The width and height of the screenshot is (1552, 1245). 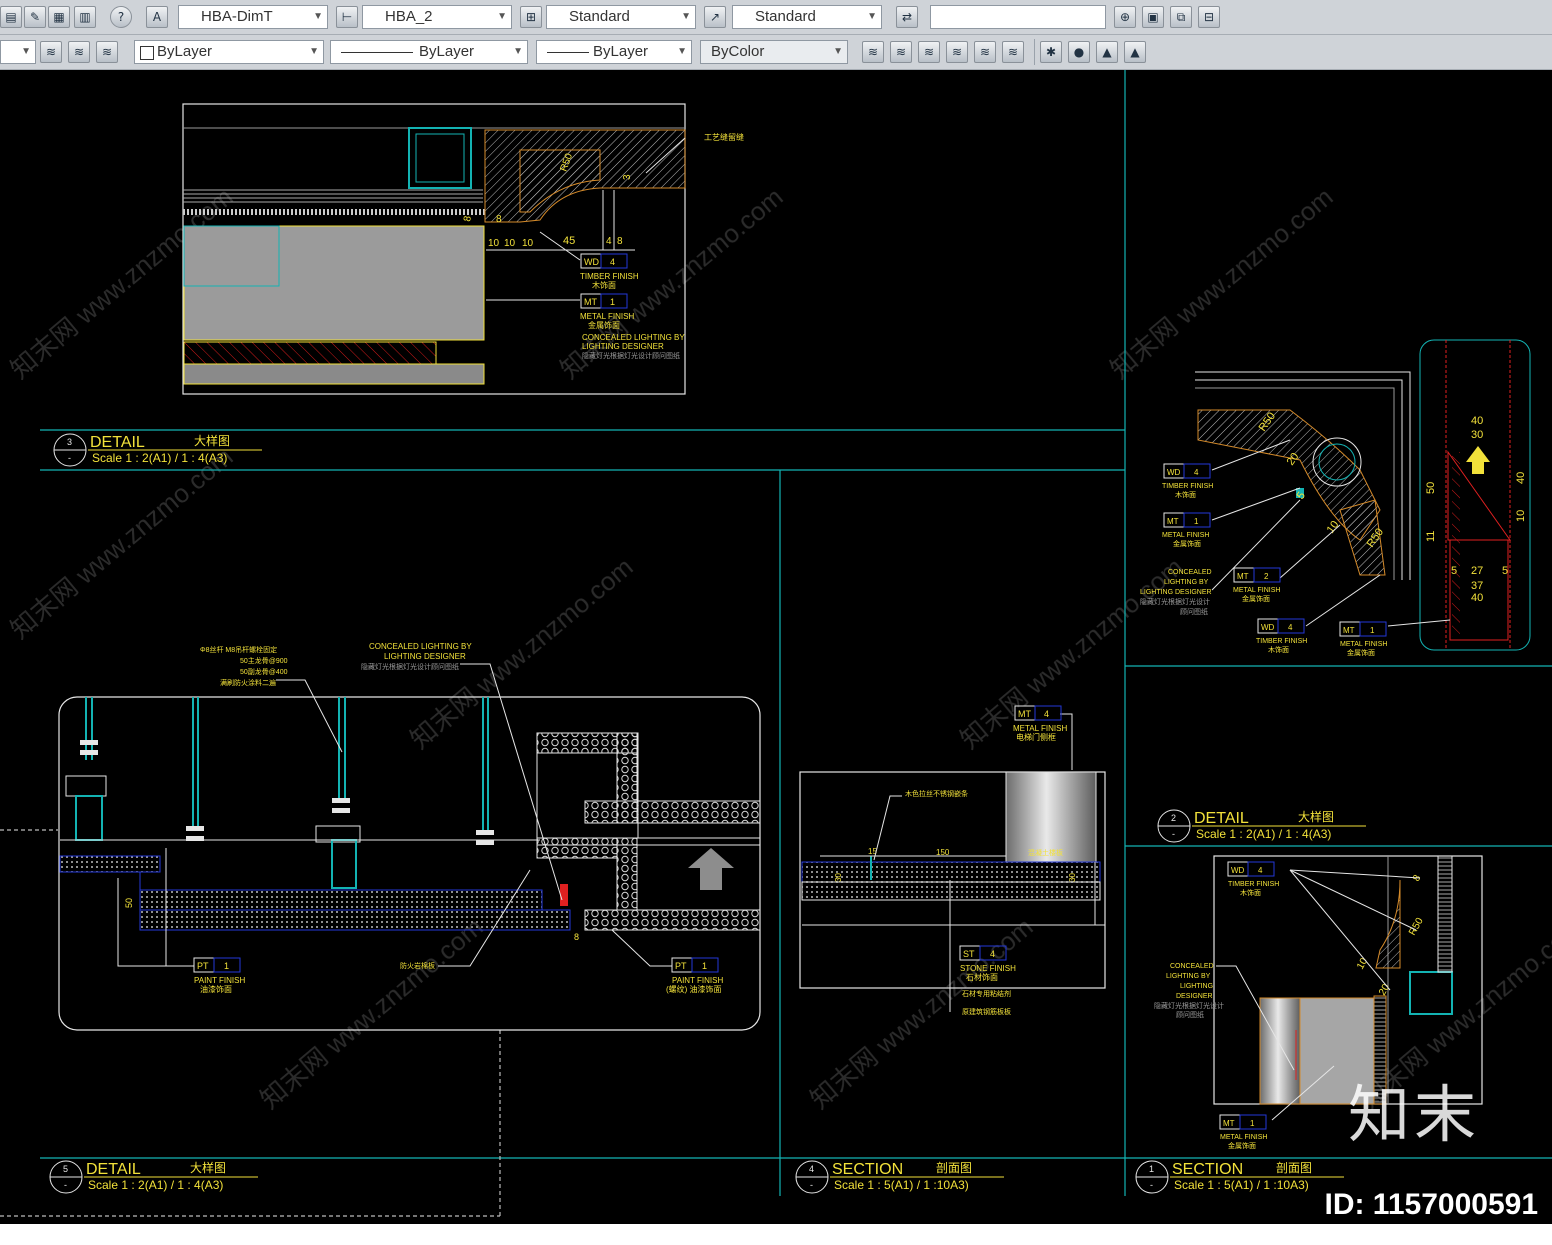 What do you see at coordinates (811, 1169) in the screenshot?
I see `title-number: 4` at bounding box center [811, 1169].